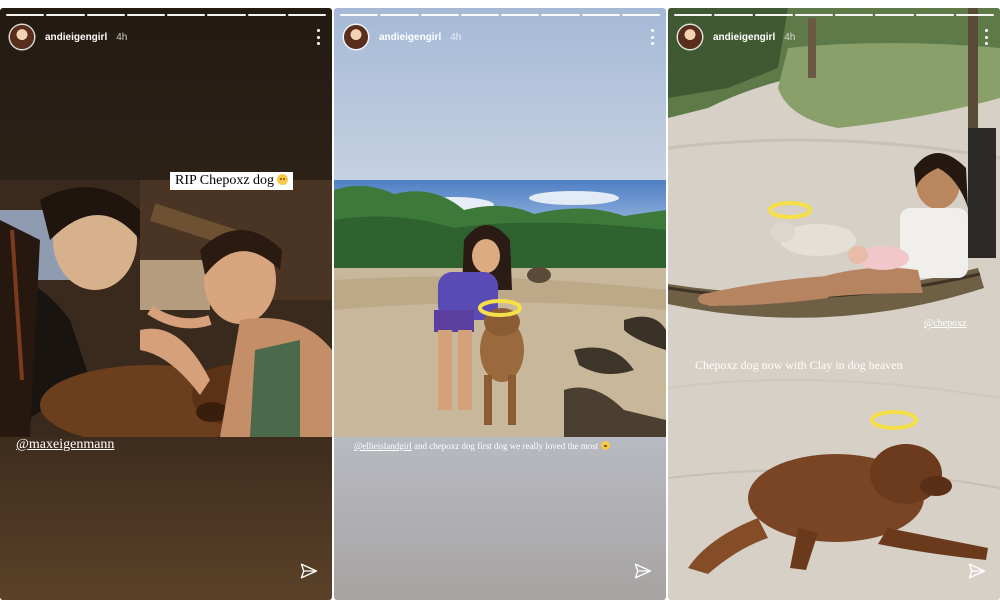 Image resolution: width=1000 pixels, height=610 pixels. I want to click on sticker-text: RIP Chepoxz dog, so click(225, 180).